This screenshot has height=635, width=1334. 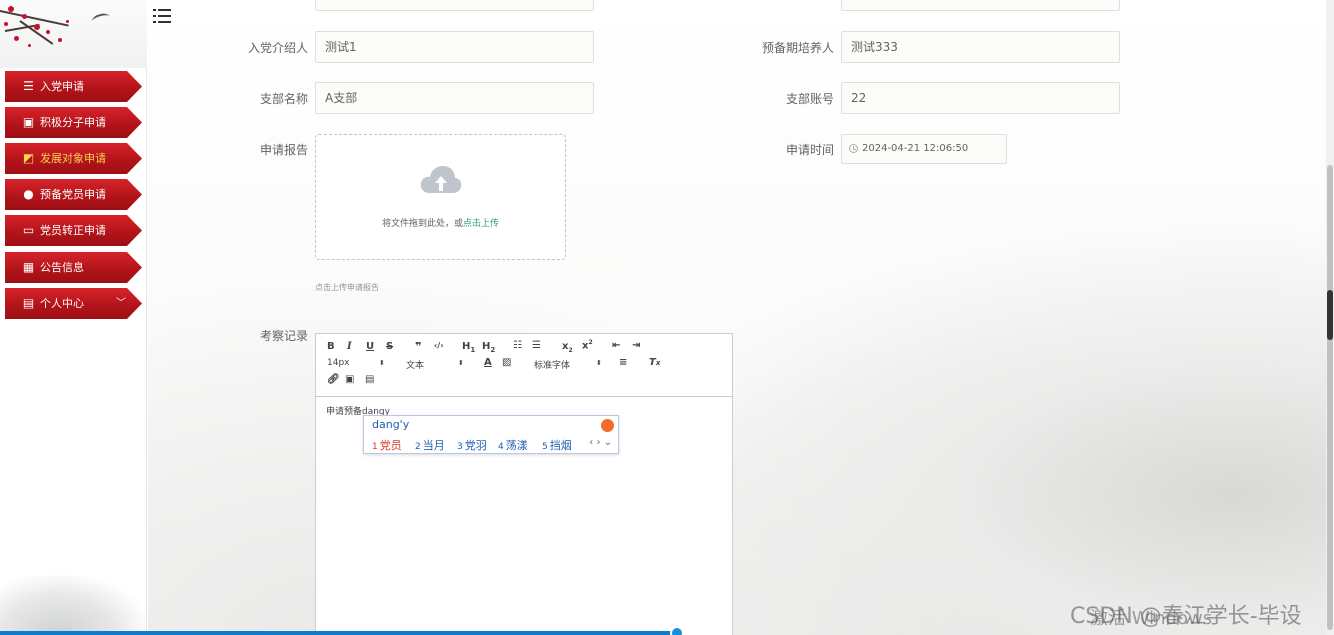 I want to click on menu-item-activist-application: ▣ 积极分子申请, so click(x=73, y=122).